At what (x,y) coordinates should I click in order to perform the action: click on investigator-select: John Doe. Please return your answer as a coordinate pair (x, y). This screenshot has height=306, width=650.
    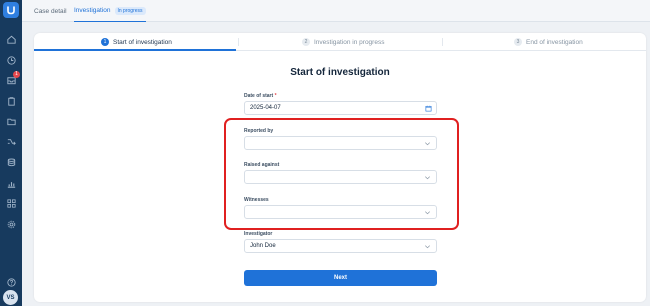
    Looking at the image, I should click on (340, 246).